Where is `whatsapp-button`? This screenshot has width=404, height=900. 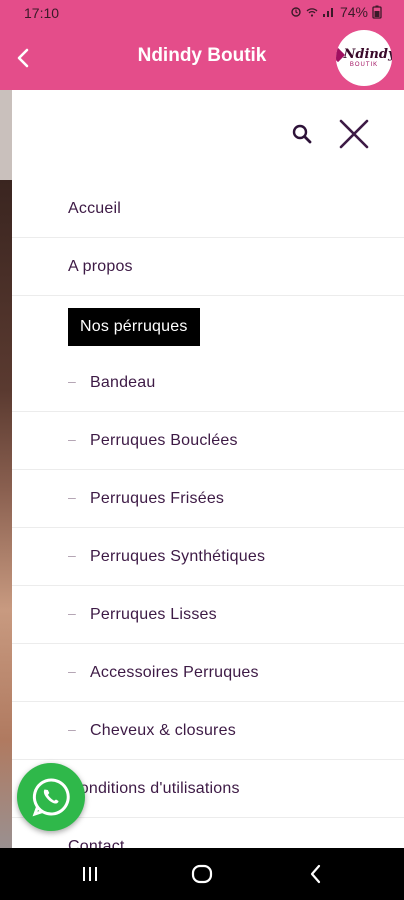
whatsapp-button is located at coordinates (51, 797).